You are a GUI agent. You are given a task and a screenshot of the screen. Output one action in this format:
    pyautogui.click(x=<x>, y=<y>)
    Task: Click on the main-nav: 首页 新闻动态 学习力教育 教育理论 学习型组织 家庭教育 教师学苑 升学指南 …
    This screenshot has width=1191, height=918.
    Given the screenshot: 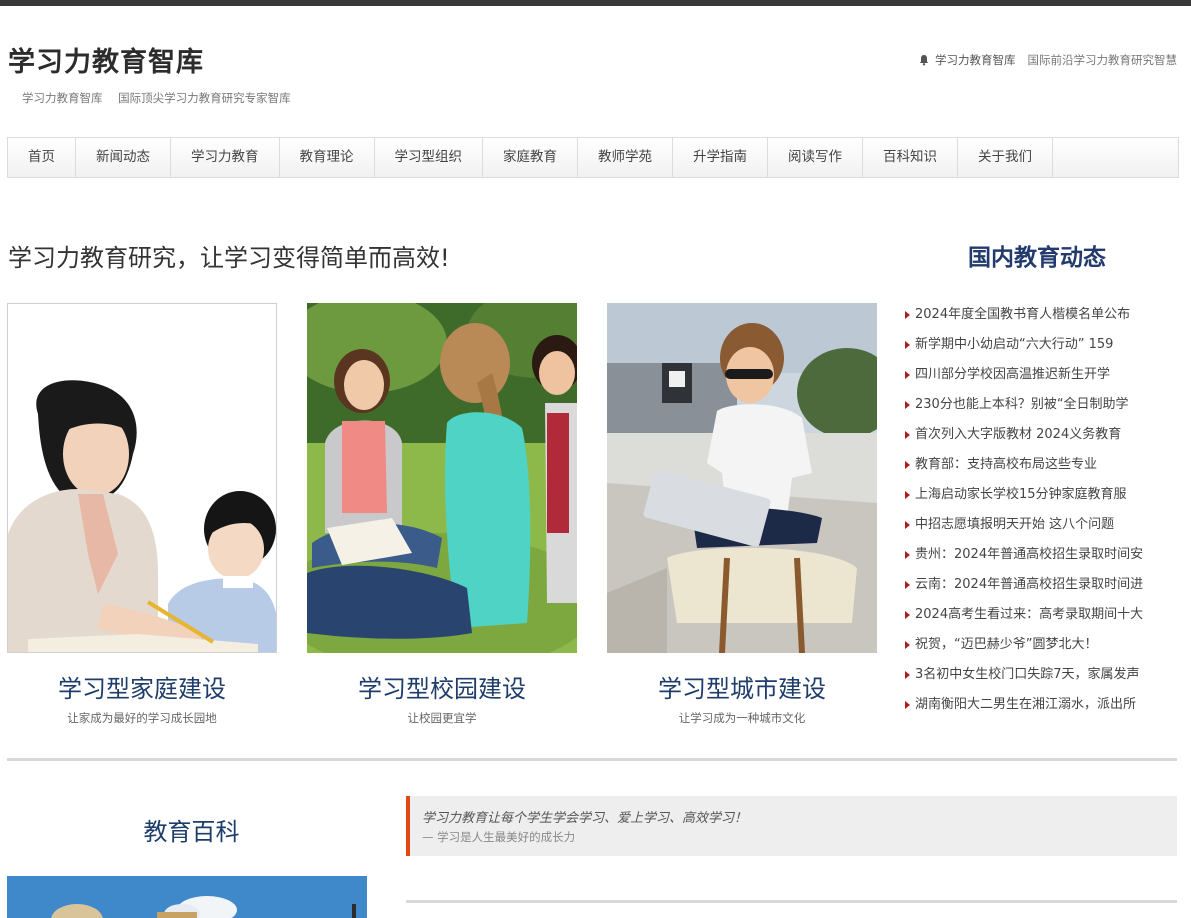 What is the action you would take?
    pyautogui.click(x=593, y=157)
    